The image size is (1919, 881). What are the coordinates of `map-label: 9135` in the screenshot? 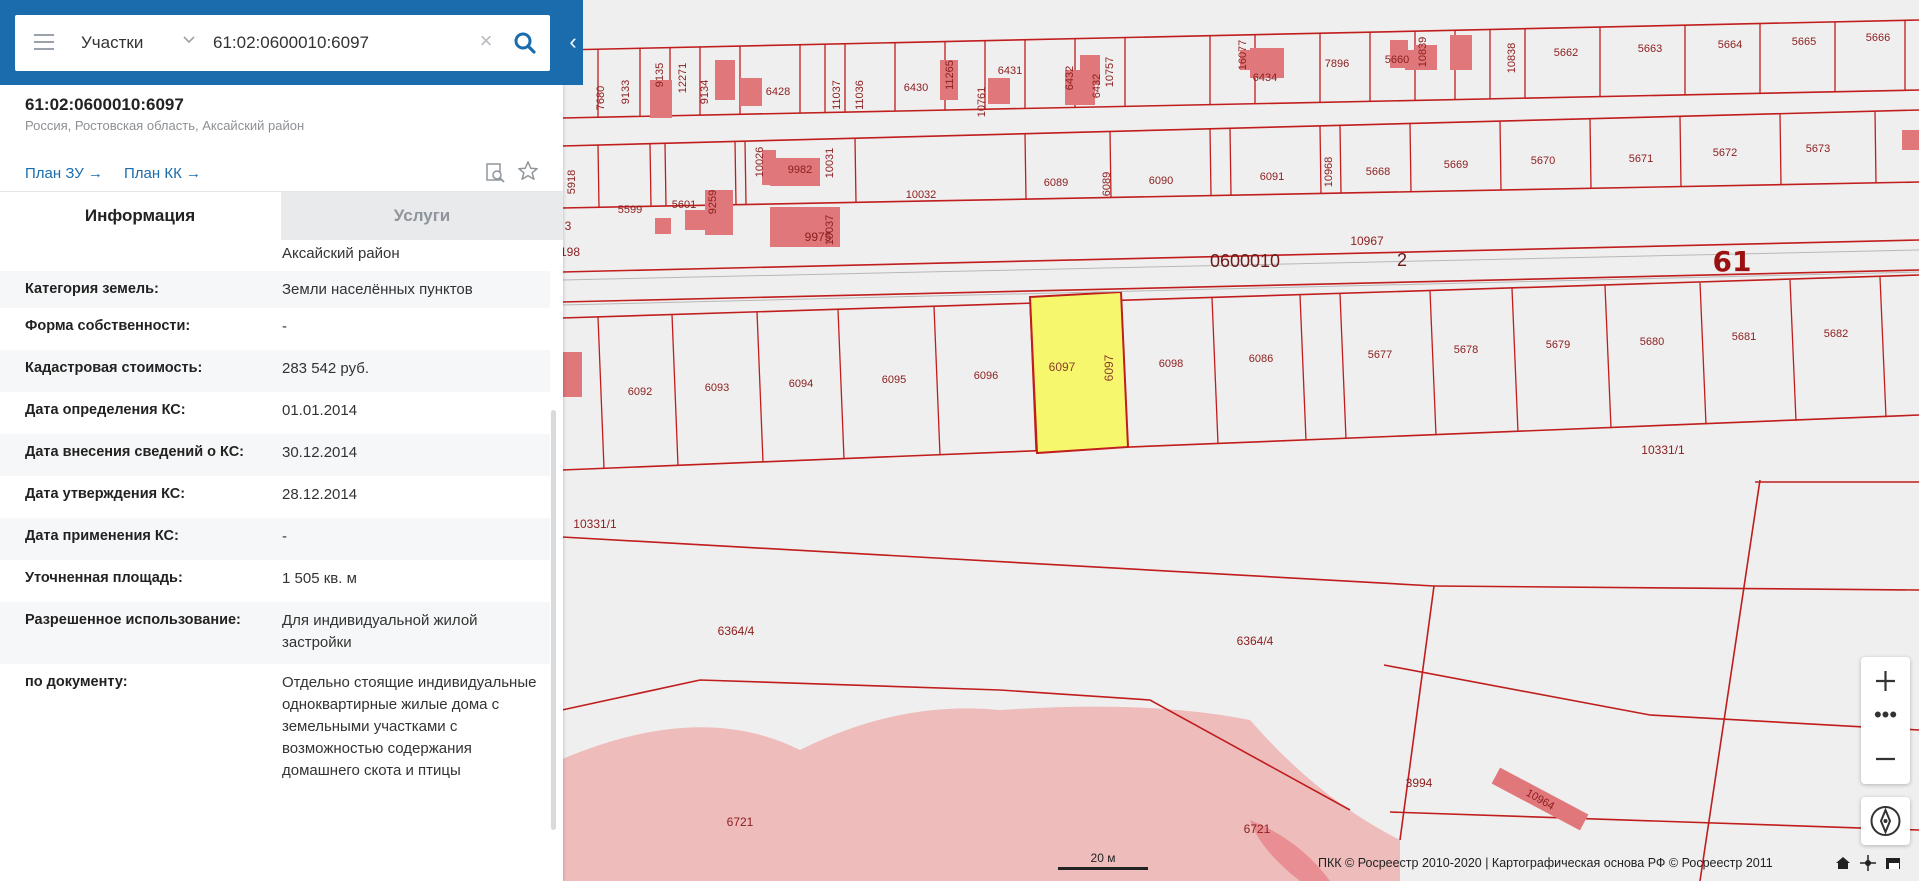 It's located at (660, 75).